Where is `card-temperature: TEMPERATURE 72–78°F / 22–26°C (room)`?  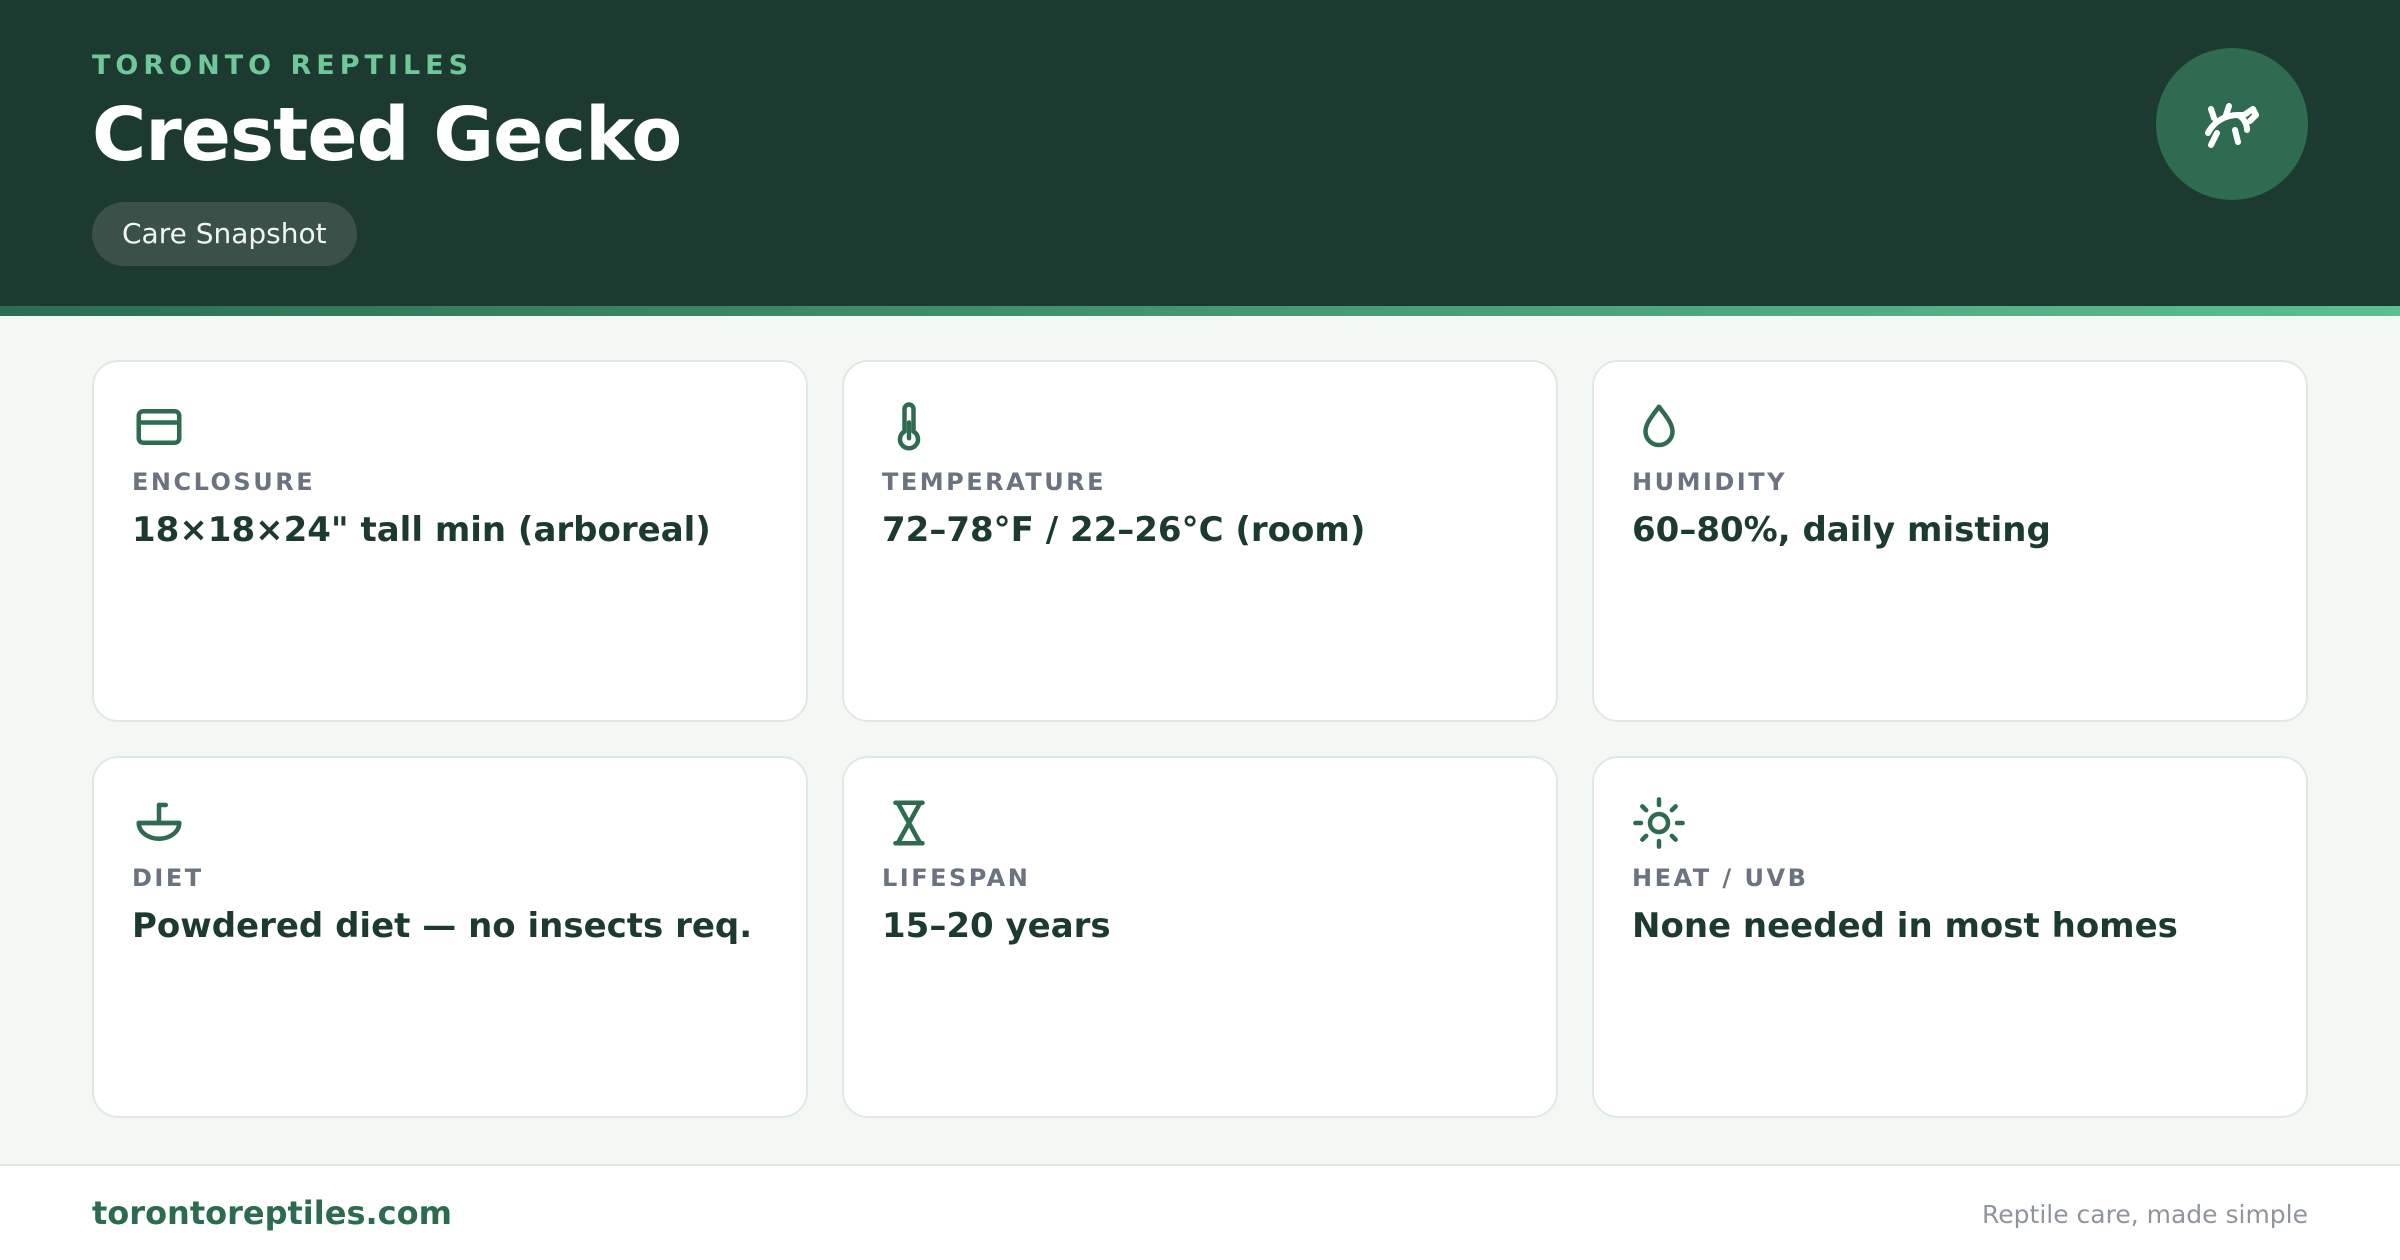
card-temperature: TEMPERATURE 72–78°F / 22–26°C (room) is located at coordinates (1200, 541).